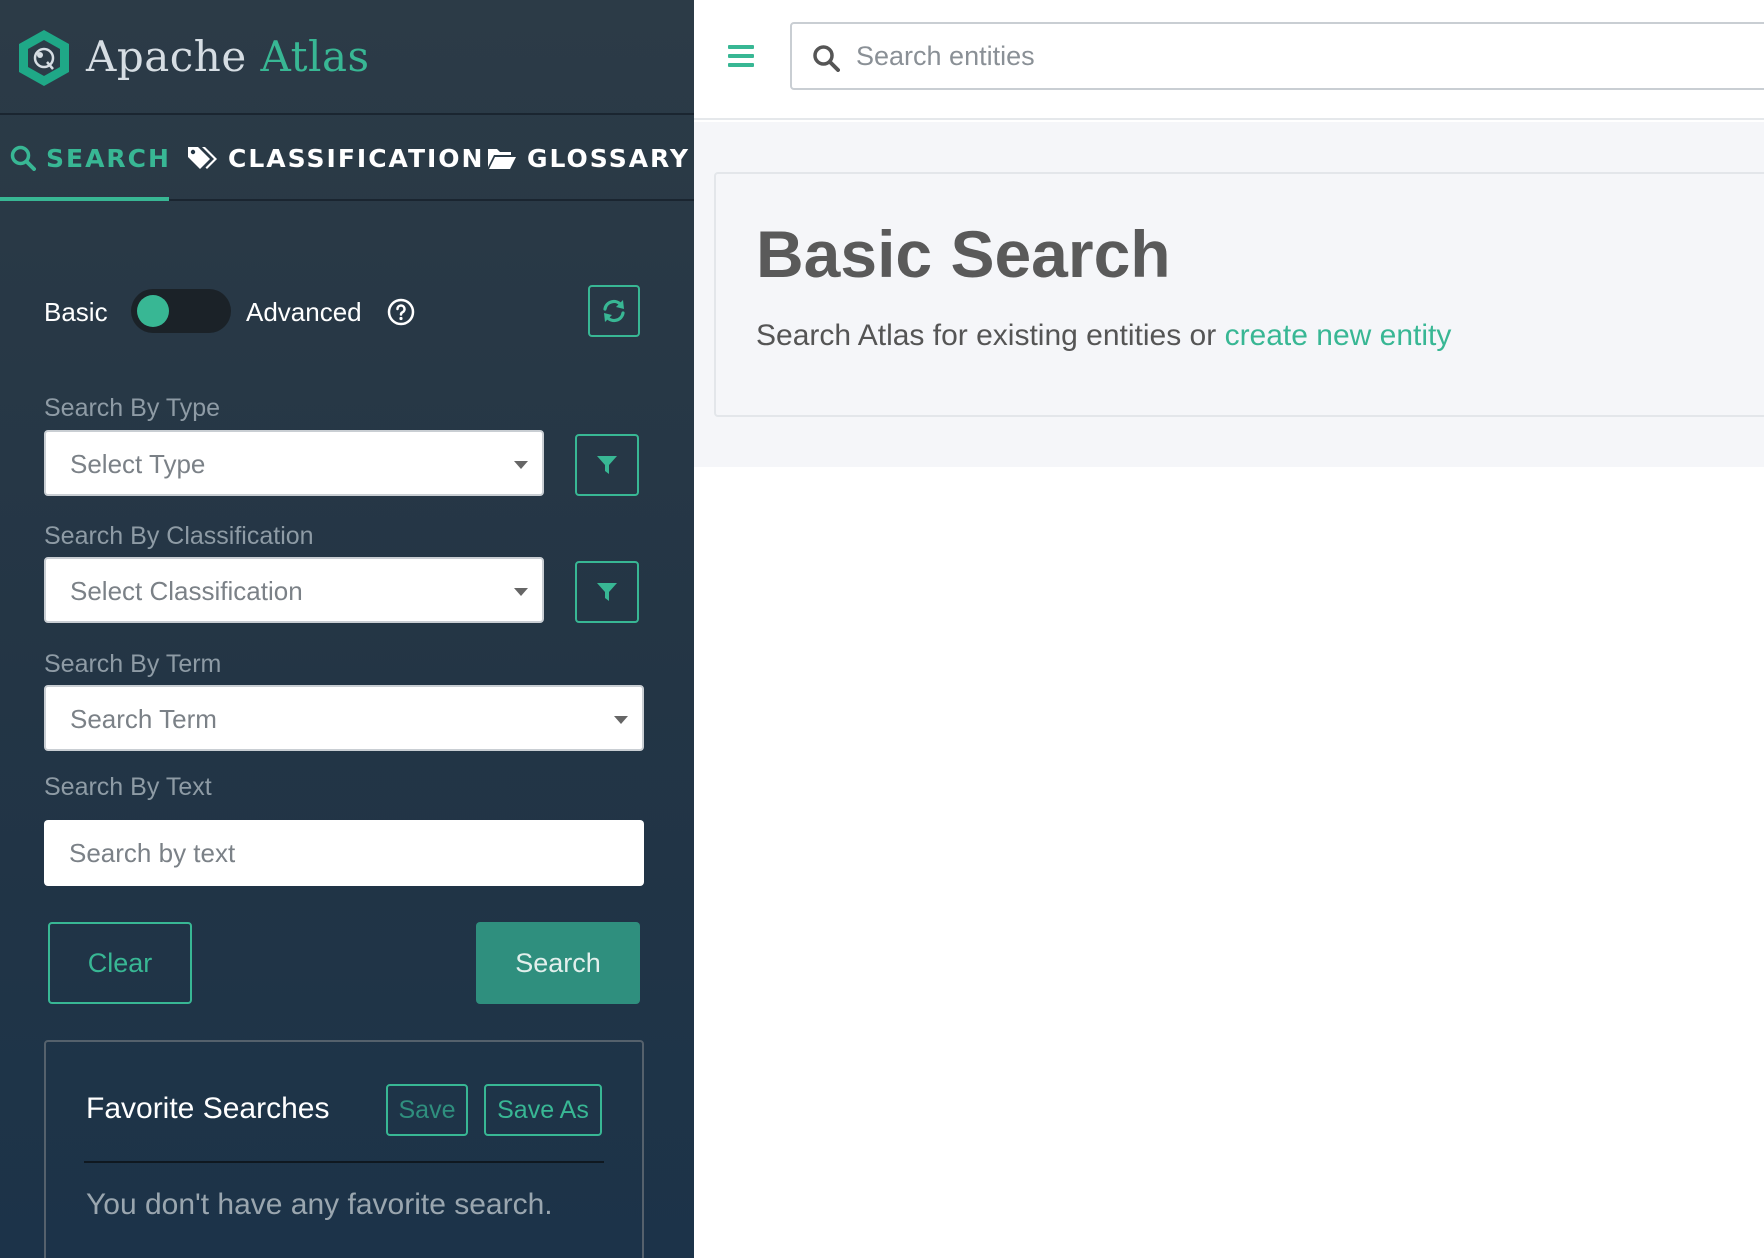 The image size is (1764, 1258). I want to click on favorite-searches-title: Favorite Searches, so click(208, 1108).